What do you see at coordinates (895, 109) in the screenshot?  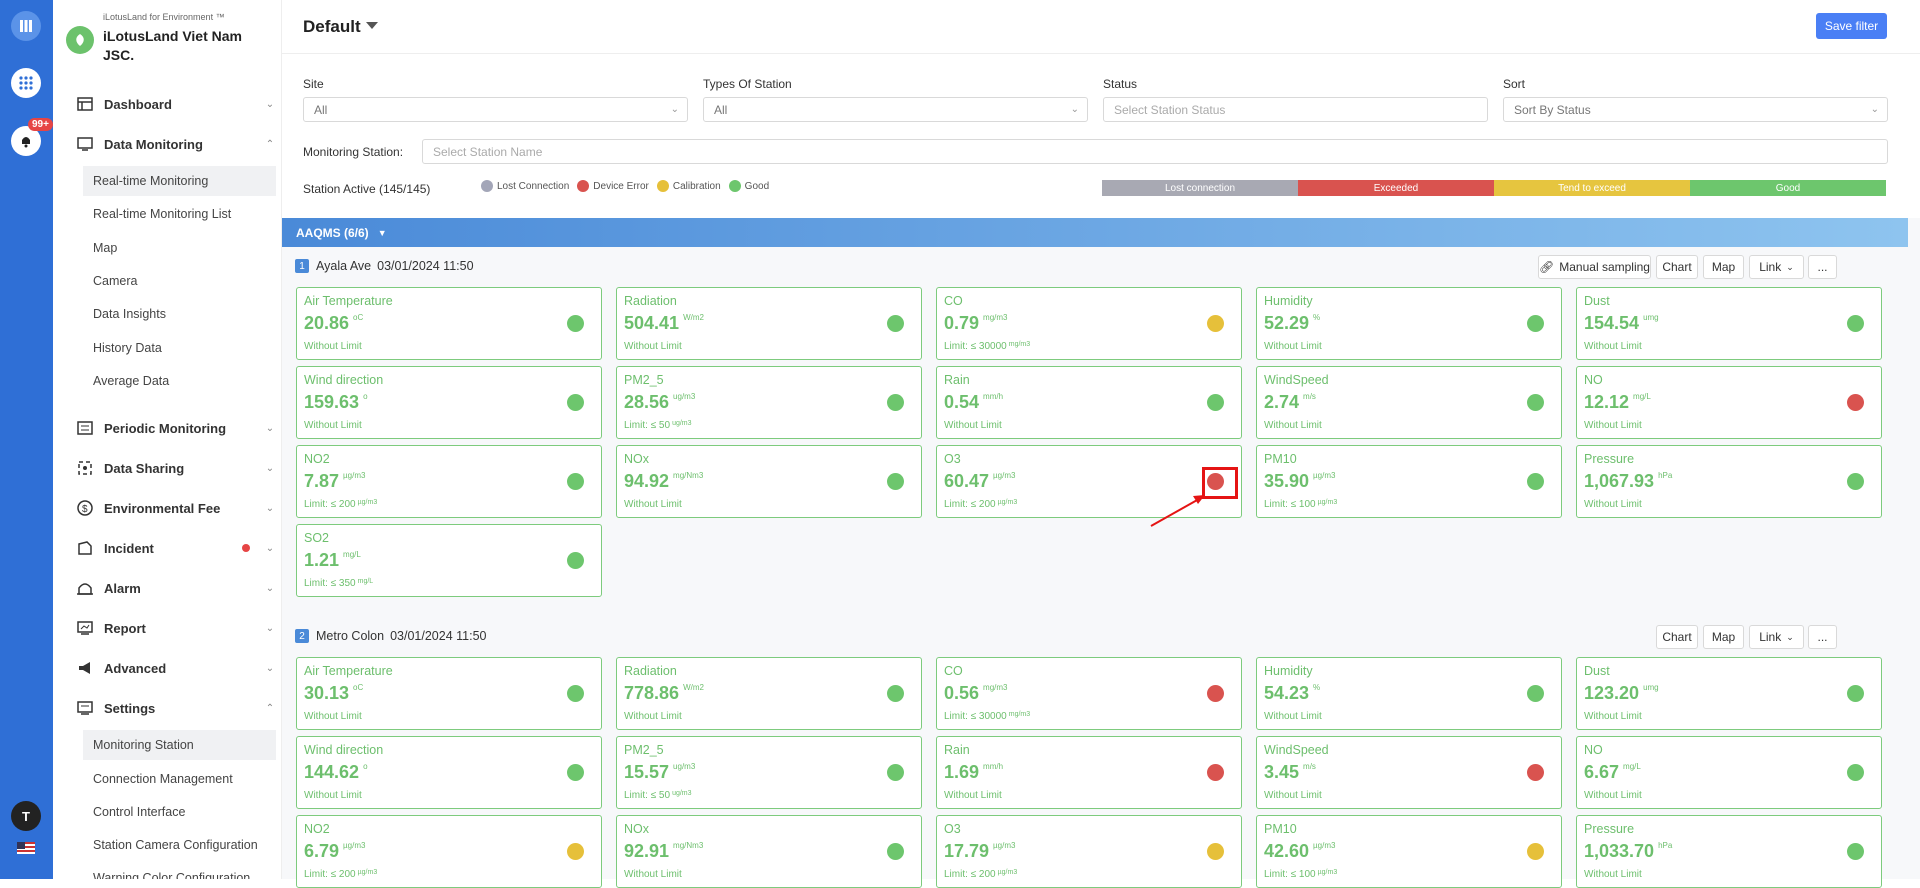 I see `types-select: All ⌄` at bounding box center [895, 109].